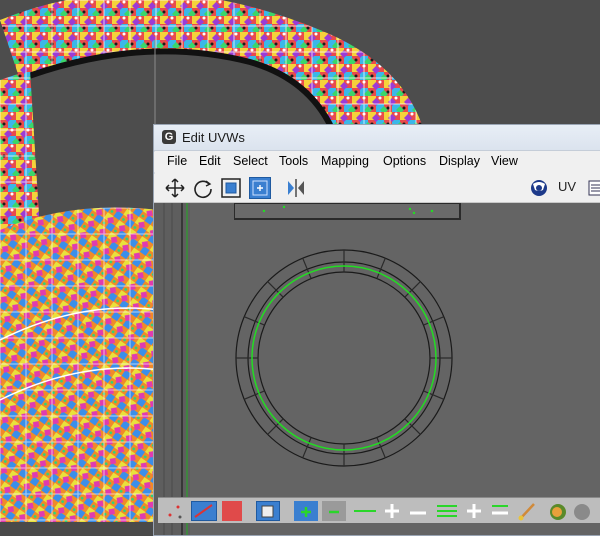  Describe the element at coordinates (345, 161) in the screenshot. I see `menu-mapping: Mapping` at that location.